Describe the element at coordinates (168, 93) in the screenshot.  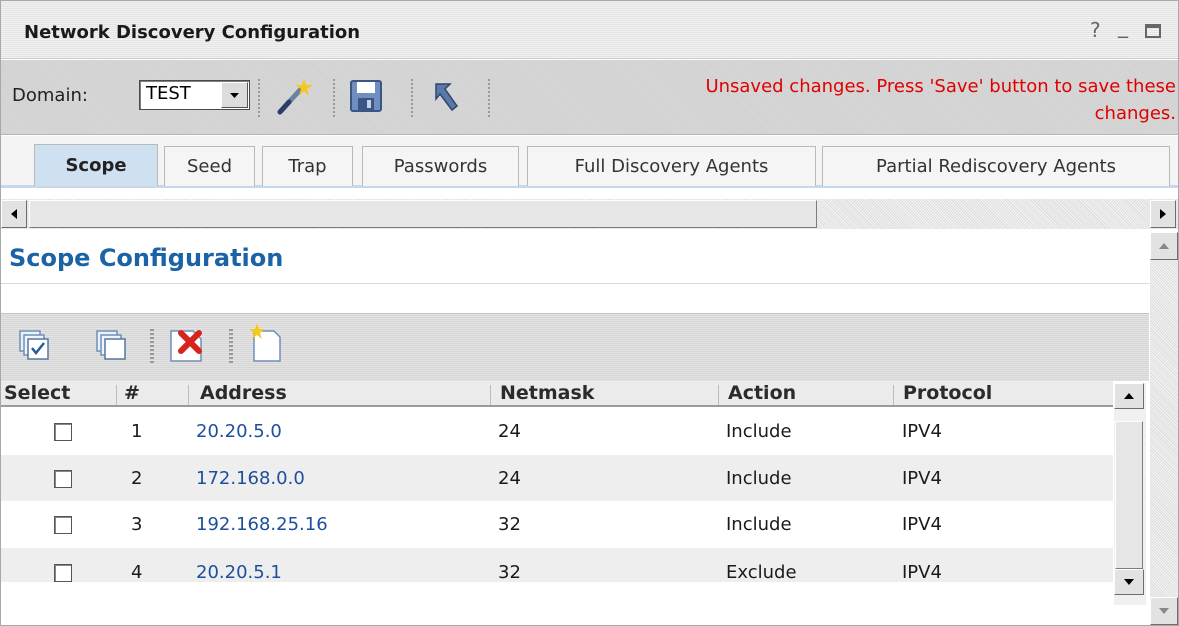
I see `domain-select-value: TEST` at that location.